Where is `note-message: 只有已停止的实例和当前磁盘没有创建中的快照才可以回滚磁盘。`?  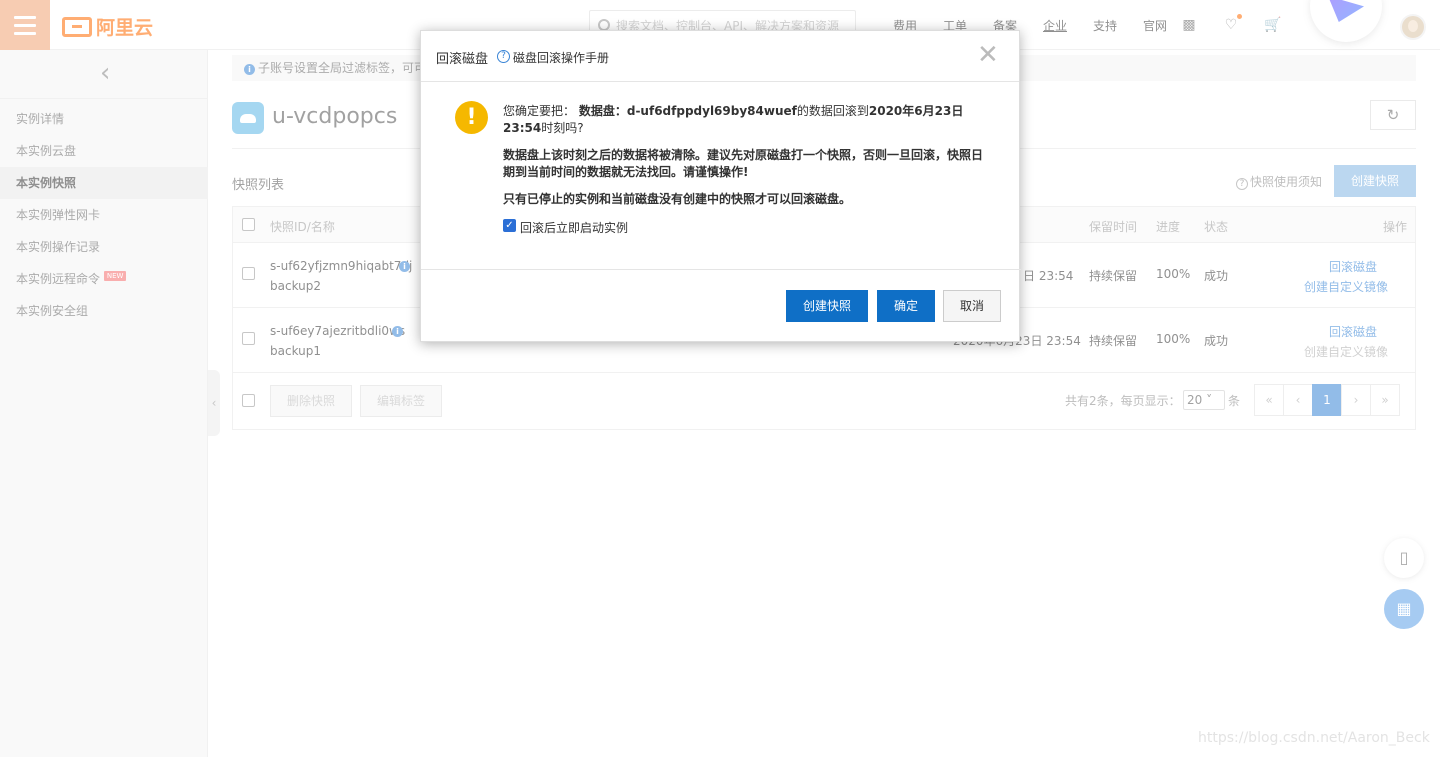 note-message: 只有已停止的实例和当前磁盘没有创建中的快照才可以回滚磁盘。 is located at coordinates (677, 199).